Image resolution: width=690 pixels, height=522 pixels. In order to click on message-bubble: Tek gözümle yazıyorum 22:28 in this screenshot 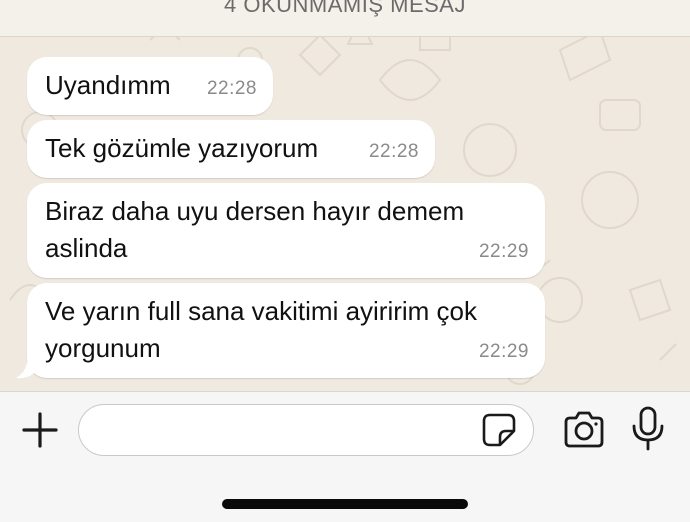, I will do `click(231, 149)`.